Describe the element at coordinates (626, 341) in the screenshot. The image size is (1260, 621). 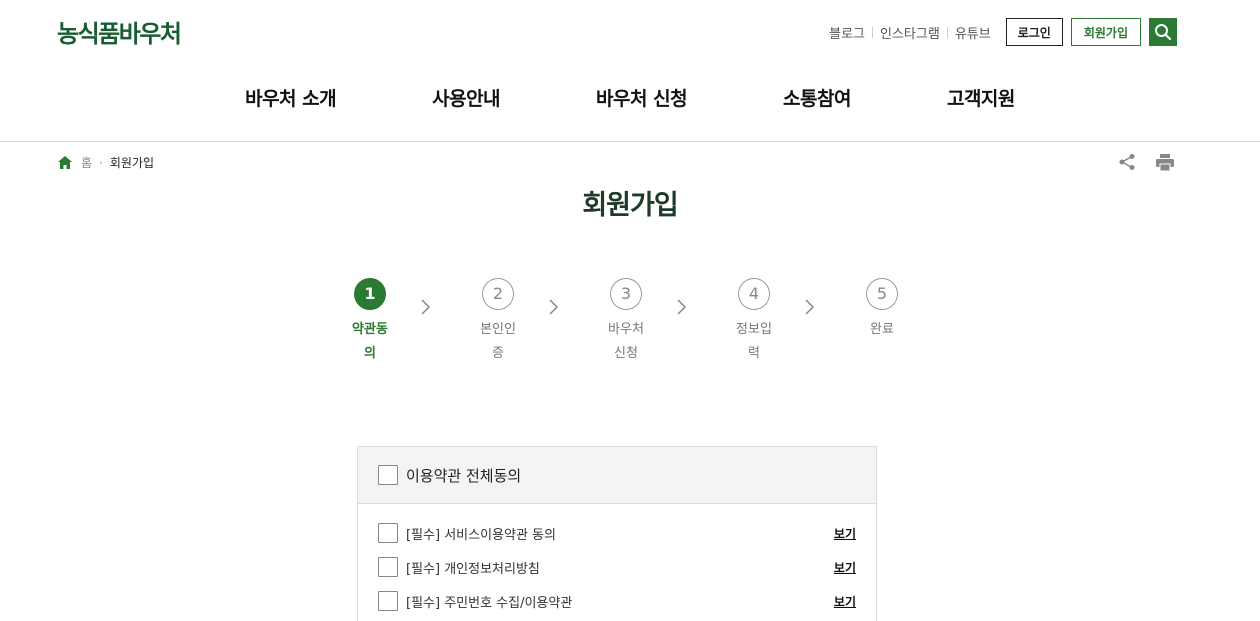
I see `step-label: 바우처신청` at that location.